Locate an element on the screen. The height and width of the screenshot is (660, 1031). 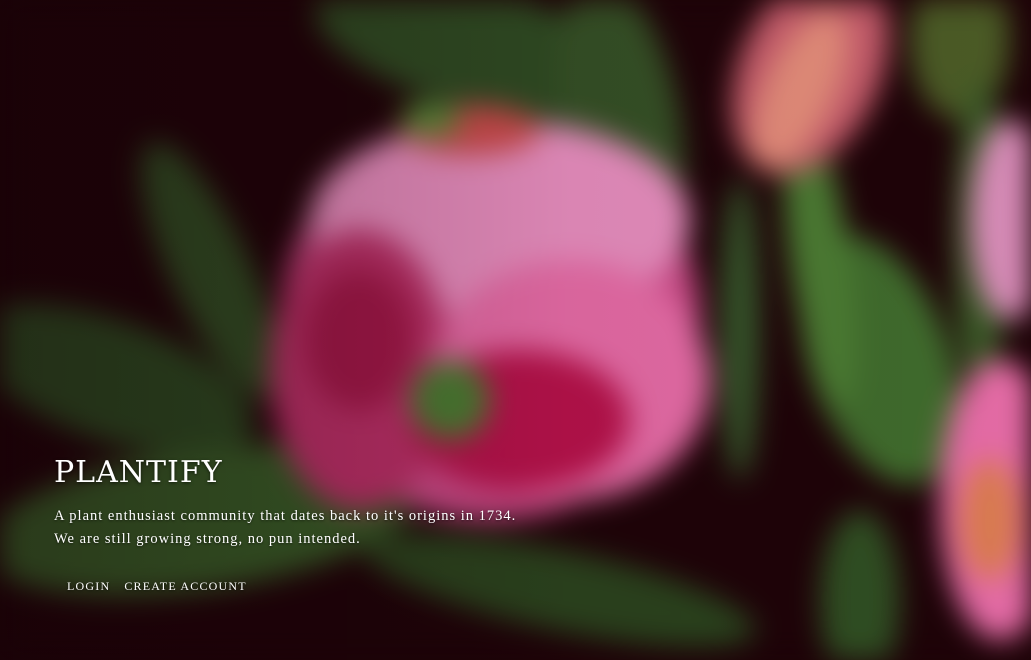
auth-links: LOGIN CREATE ACCOUNT is located at coordinates (291, 586).